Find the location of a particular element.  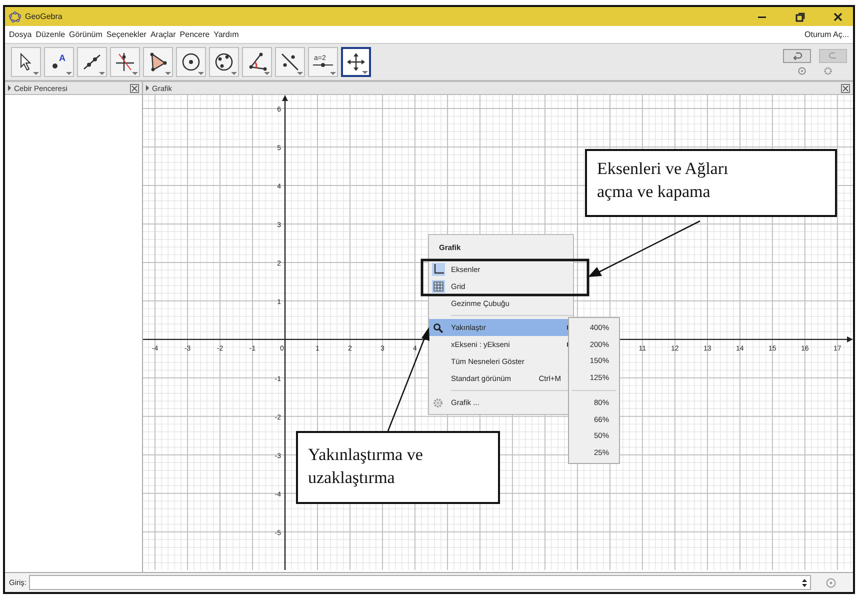

perpendicular-line-icon is located at coordinates (125, 62).